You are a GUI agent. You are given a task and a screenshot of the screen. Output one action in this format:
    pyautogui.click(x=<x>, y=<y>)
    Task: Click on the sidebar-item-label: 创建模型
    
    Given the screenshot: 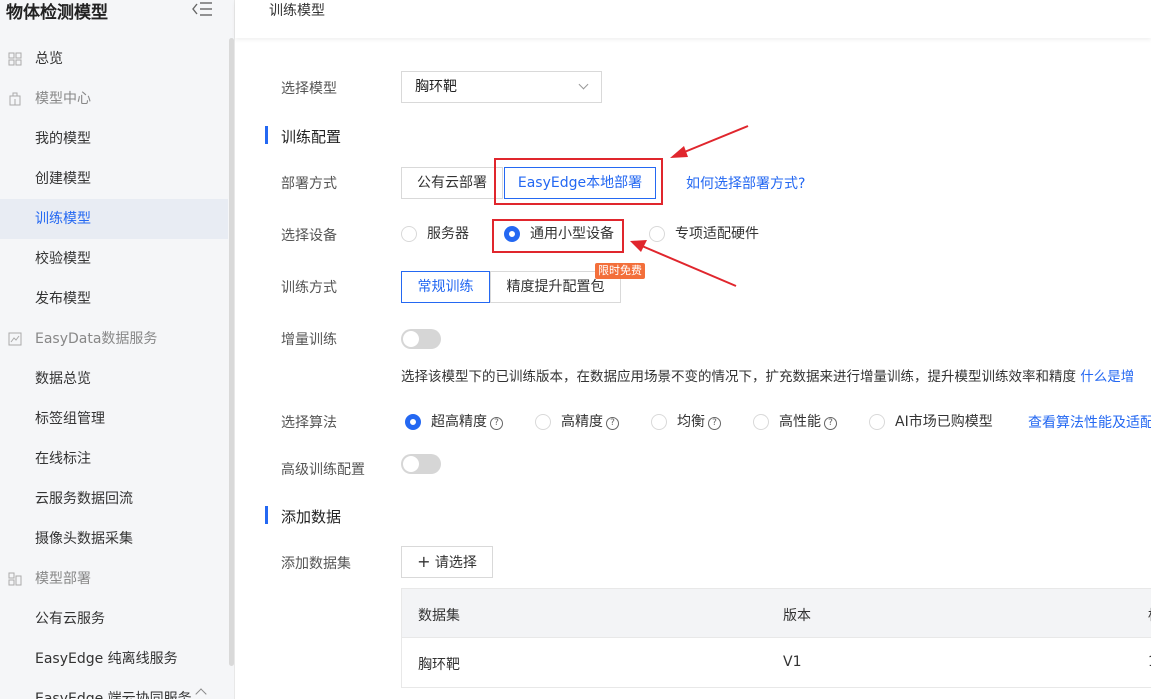 What is the action you would take?
    pyautogui.click(x=63, y=179)
    